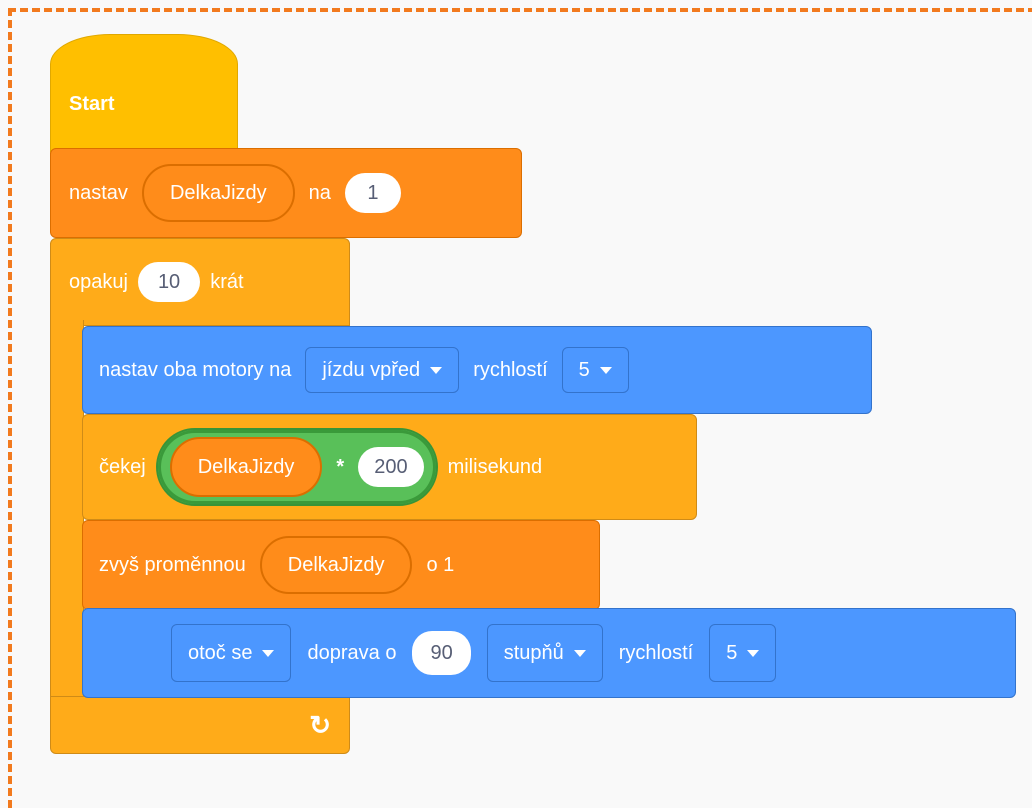 Image resolution: width=1032 pixels, height=808 pixels. I want to click on loop-arrow-icon: ↻, so click(320, 724).